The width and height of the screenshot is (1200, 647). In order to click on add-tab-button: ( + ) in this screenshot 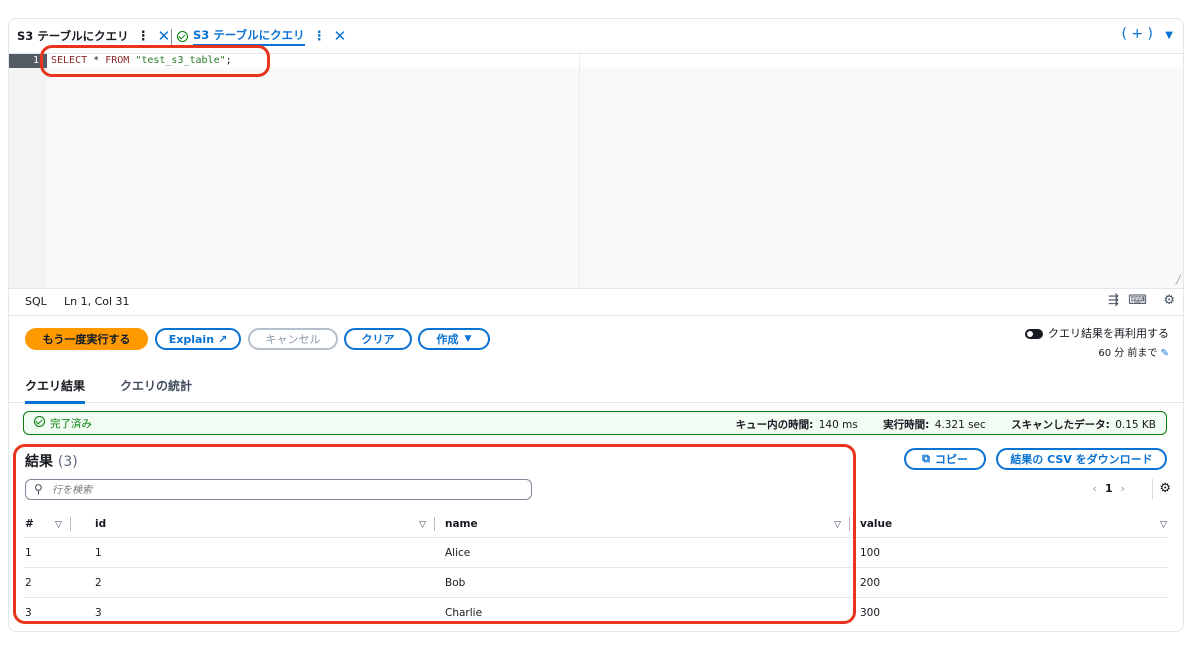, I will do `click(1137, 34)`.